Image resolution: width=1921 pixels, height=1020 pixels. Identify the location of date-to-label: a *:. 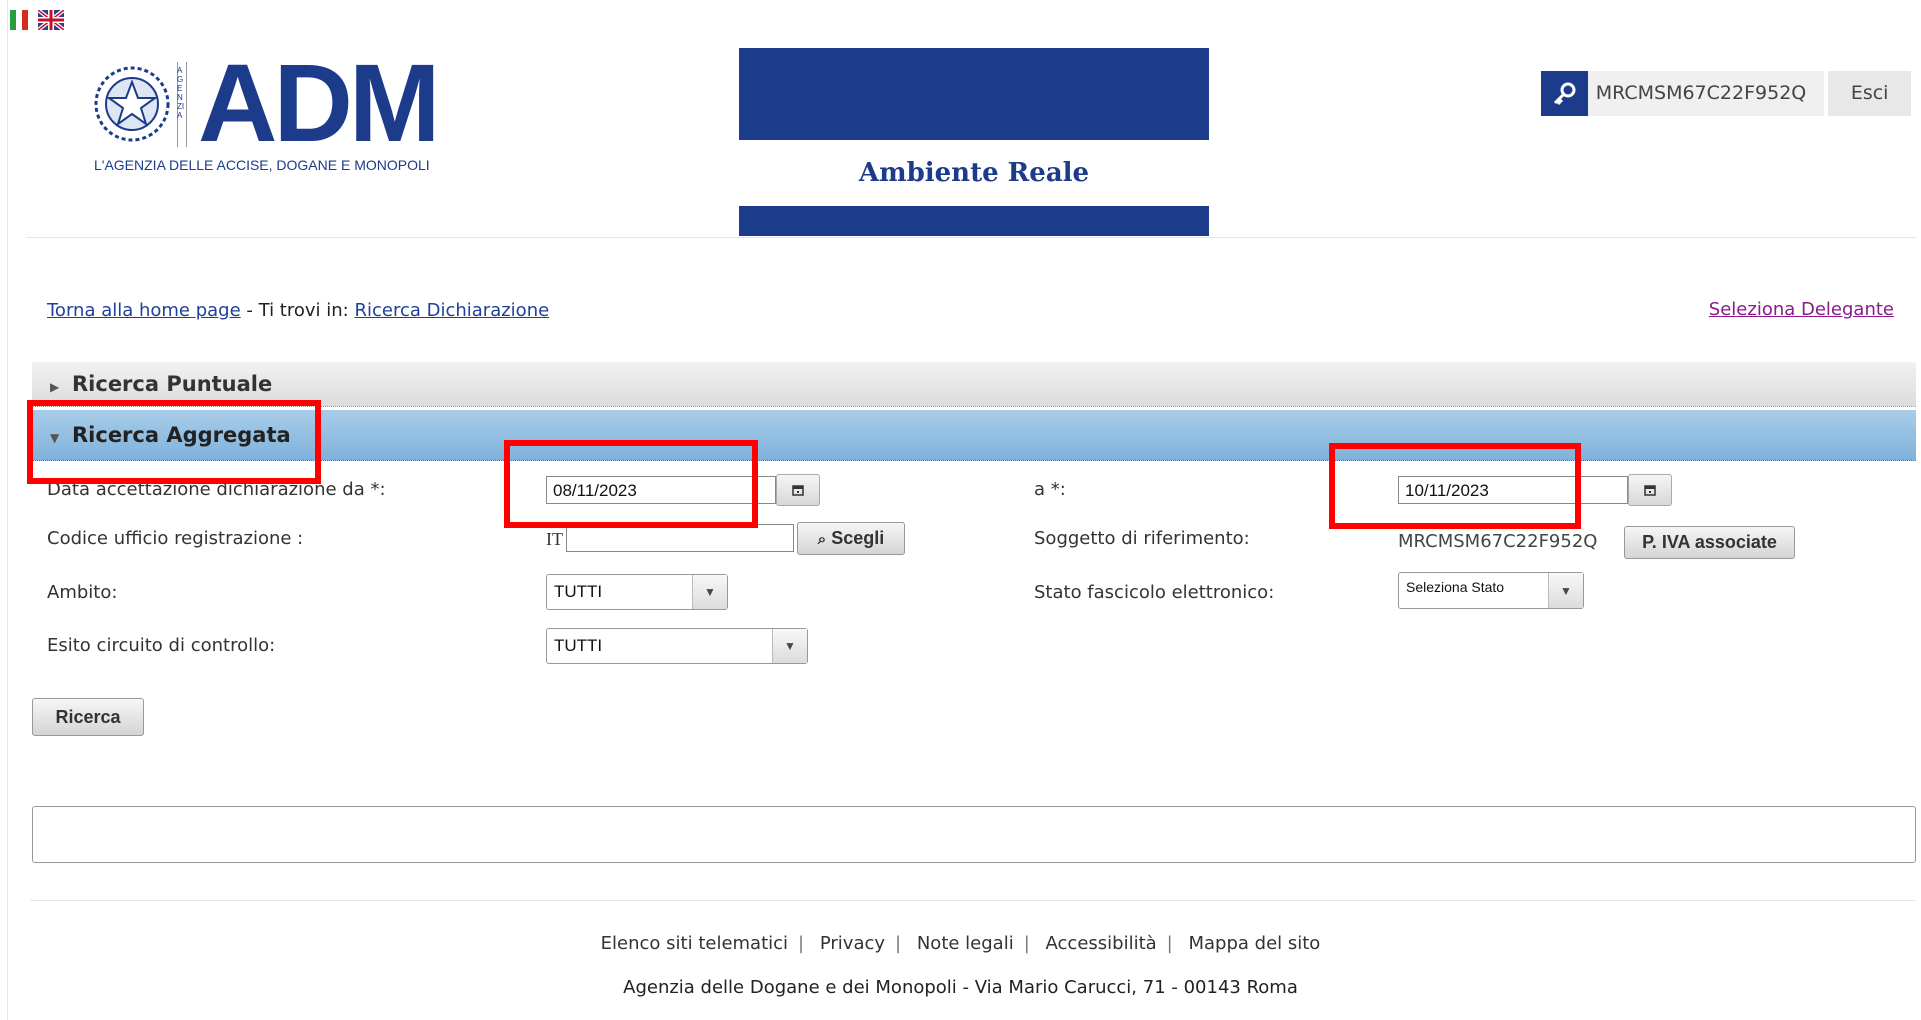
(1050, 489).